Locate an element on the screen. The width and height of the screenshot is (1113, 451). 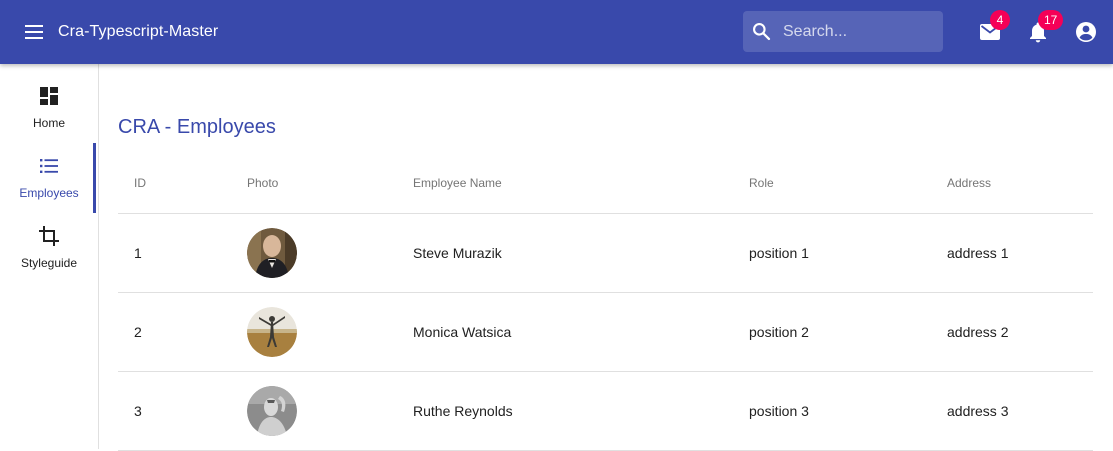
column-header-name: Employee Name is located at coordinates (581, 183).